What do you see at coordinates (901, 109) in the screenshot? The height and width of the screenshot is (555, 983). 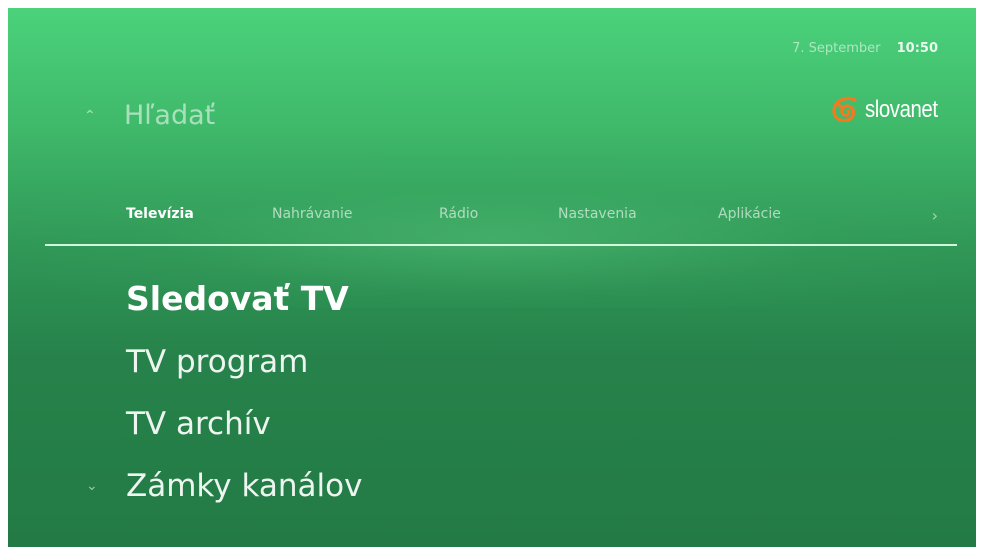 I see `logo-text: slovanet` at bounding box center [901, 109].